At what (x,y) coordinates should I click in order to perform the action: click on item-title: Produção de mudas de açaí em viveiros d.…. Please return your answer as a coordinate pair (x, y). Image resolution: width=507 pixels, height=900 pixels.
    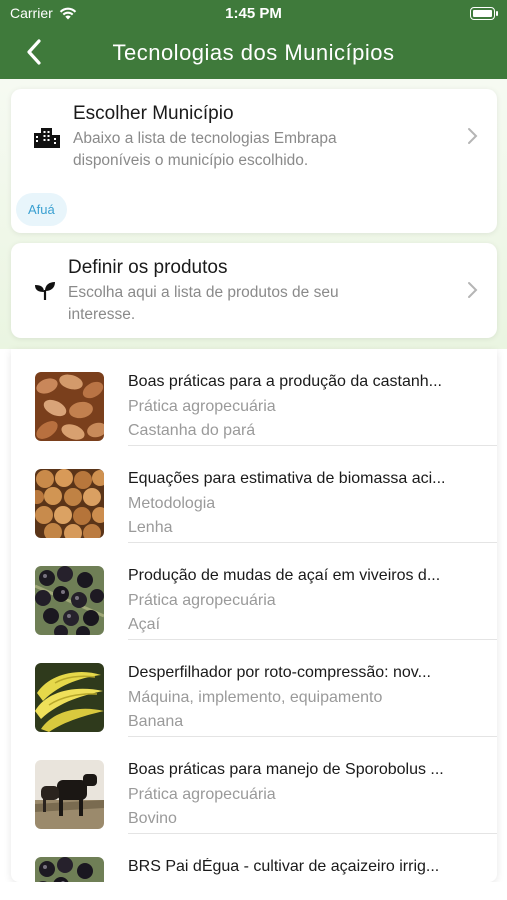
    Looking at the image, I should click on (284, 575).